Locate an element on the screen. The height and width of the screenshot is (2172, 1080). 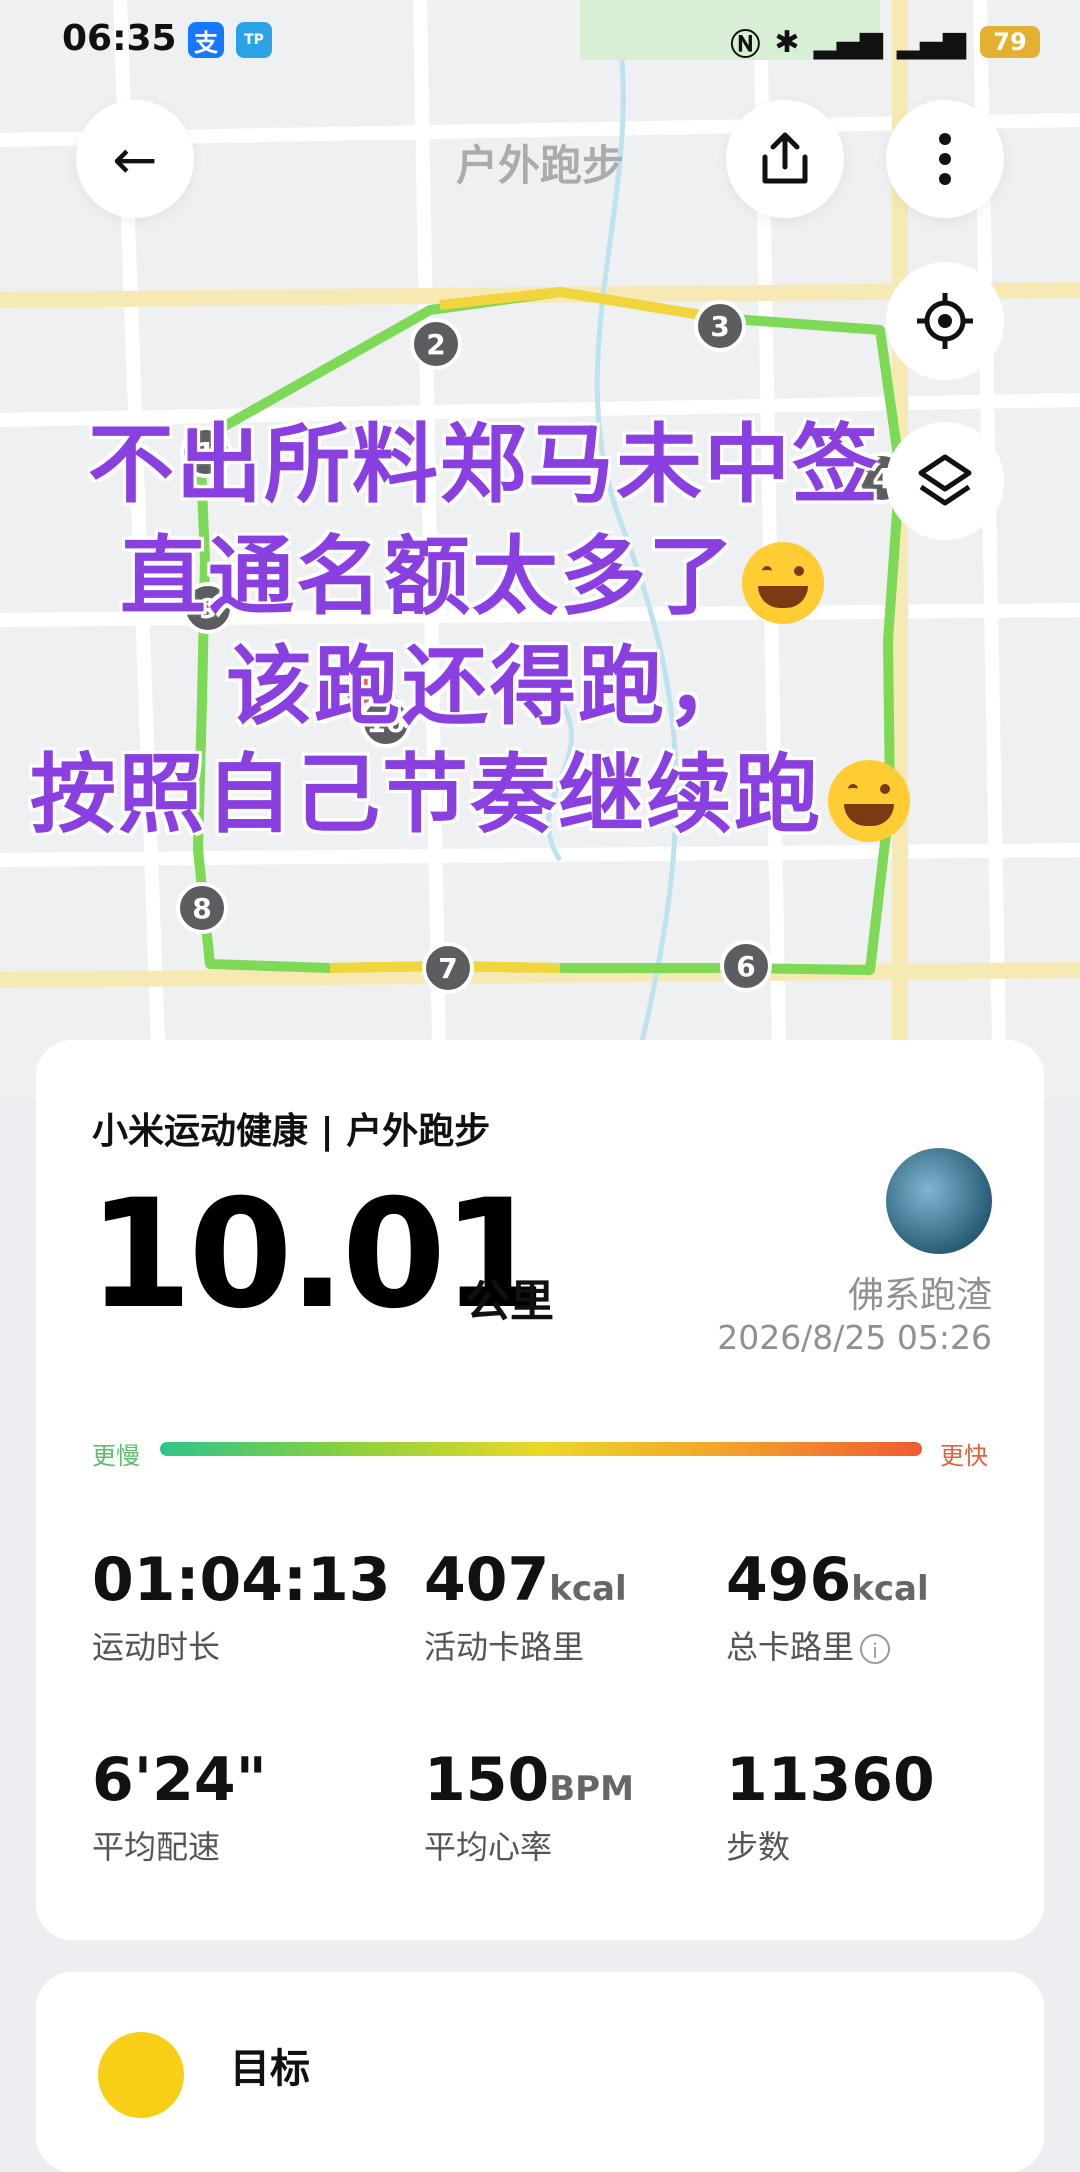
stat-avg-heart-rate: 150BPM 平均心率 is located at coordinates (529, 1809).